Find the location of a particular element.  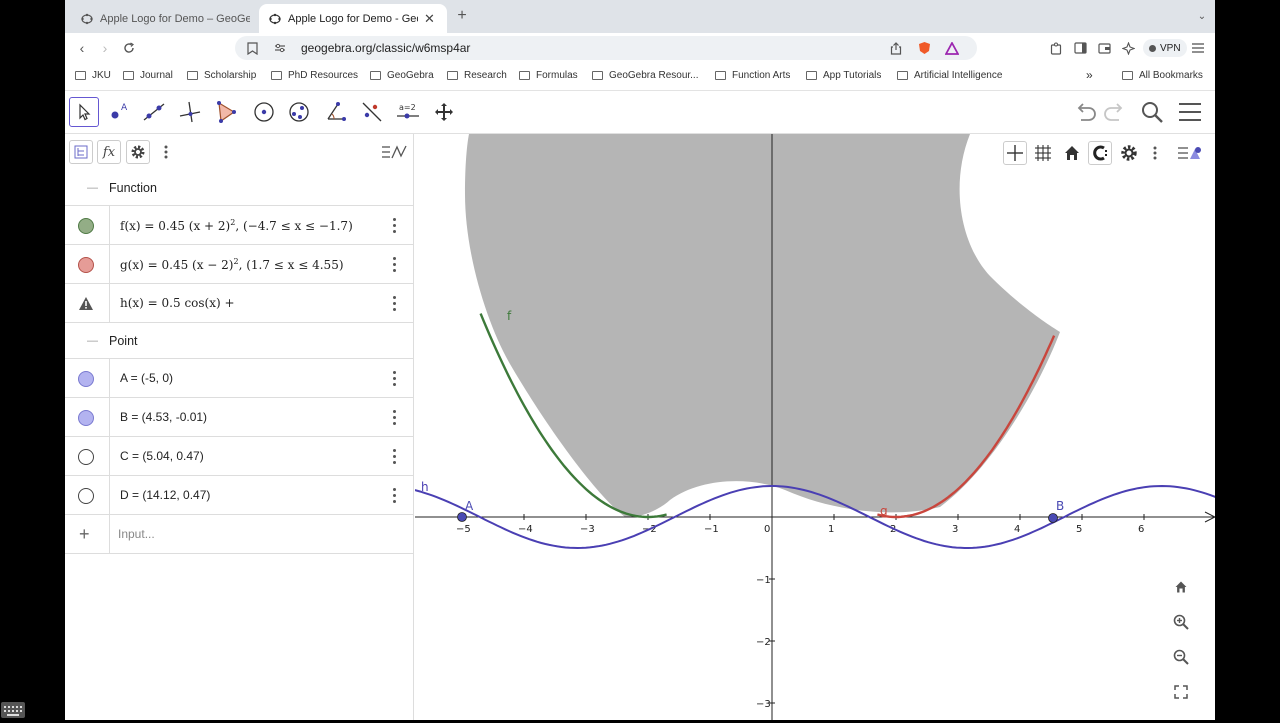

tab-inactive: Apple Logo for Demo – GeoGebra is located at coordinates (165, 18).